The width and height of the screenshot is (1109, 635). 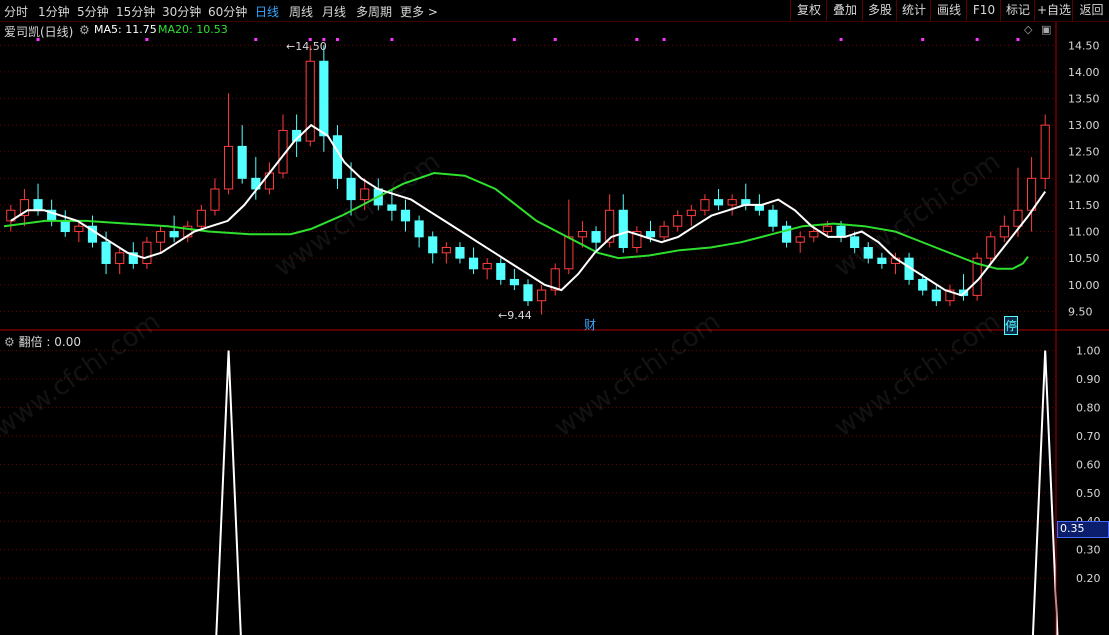 I want to click on y-tick-label: 9.50, so click(x=1080, y=311).